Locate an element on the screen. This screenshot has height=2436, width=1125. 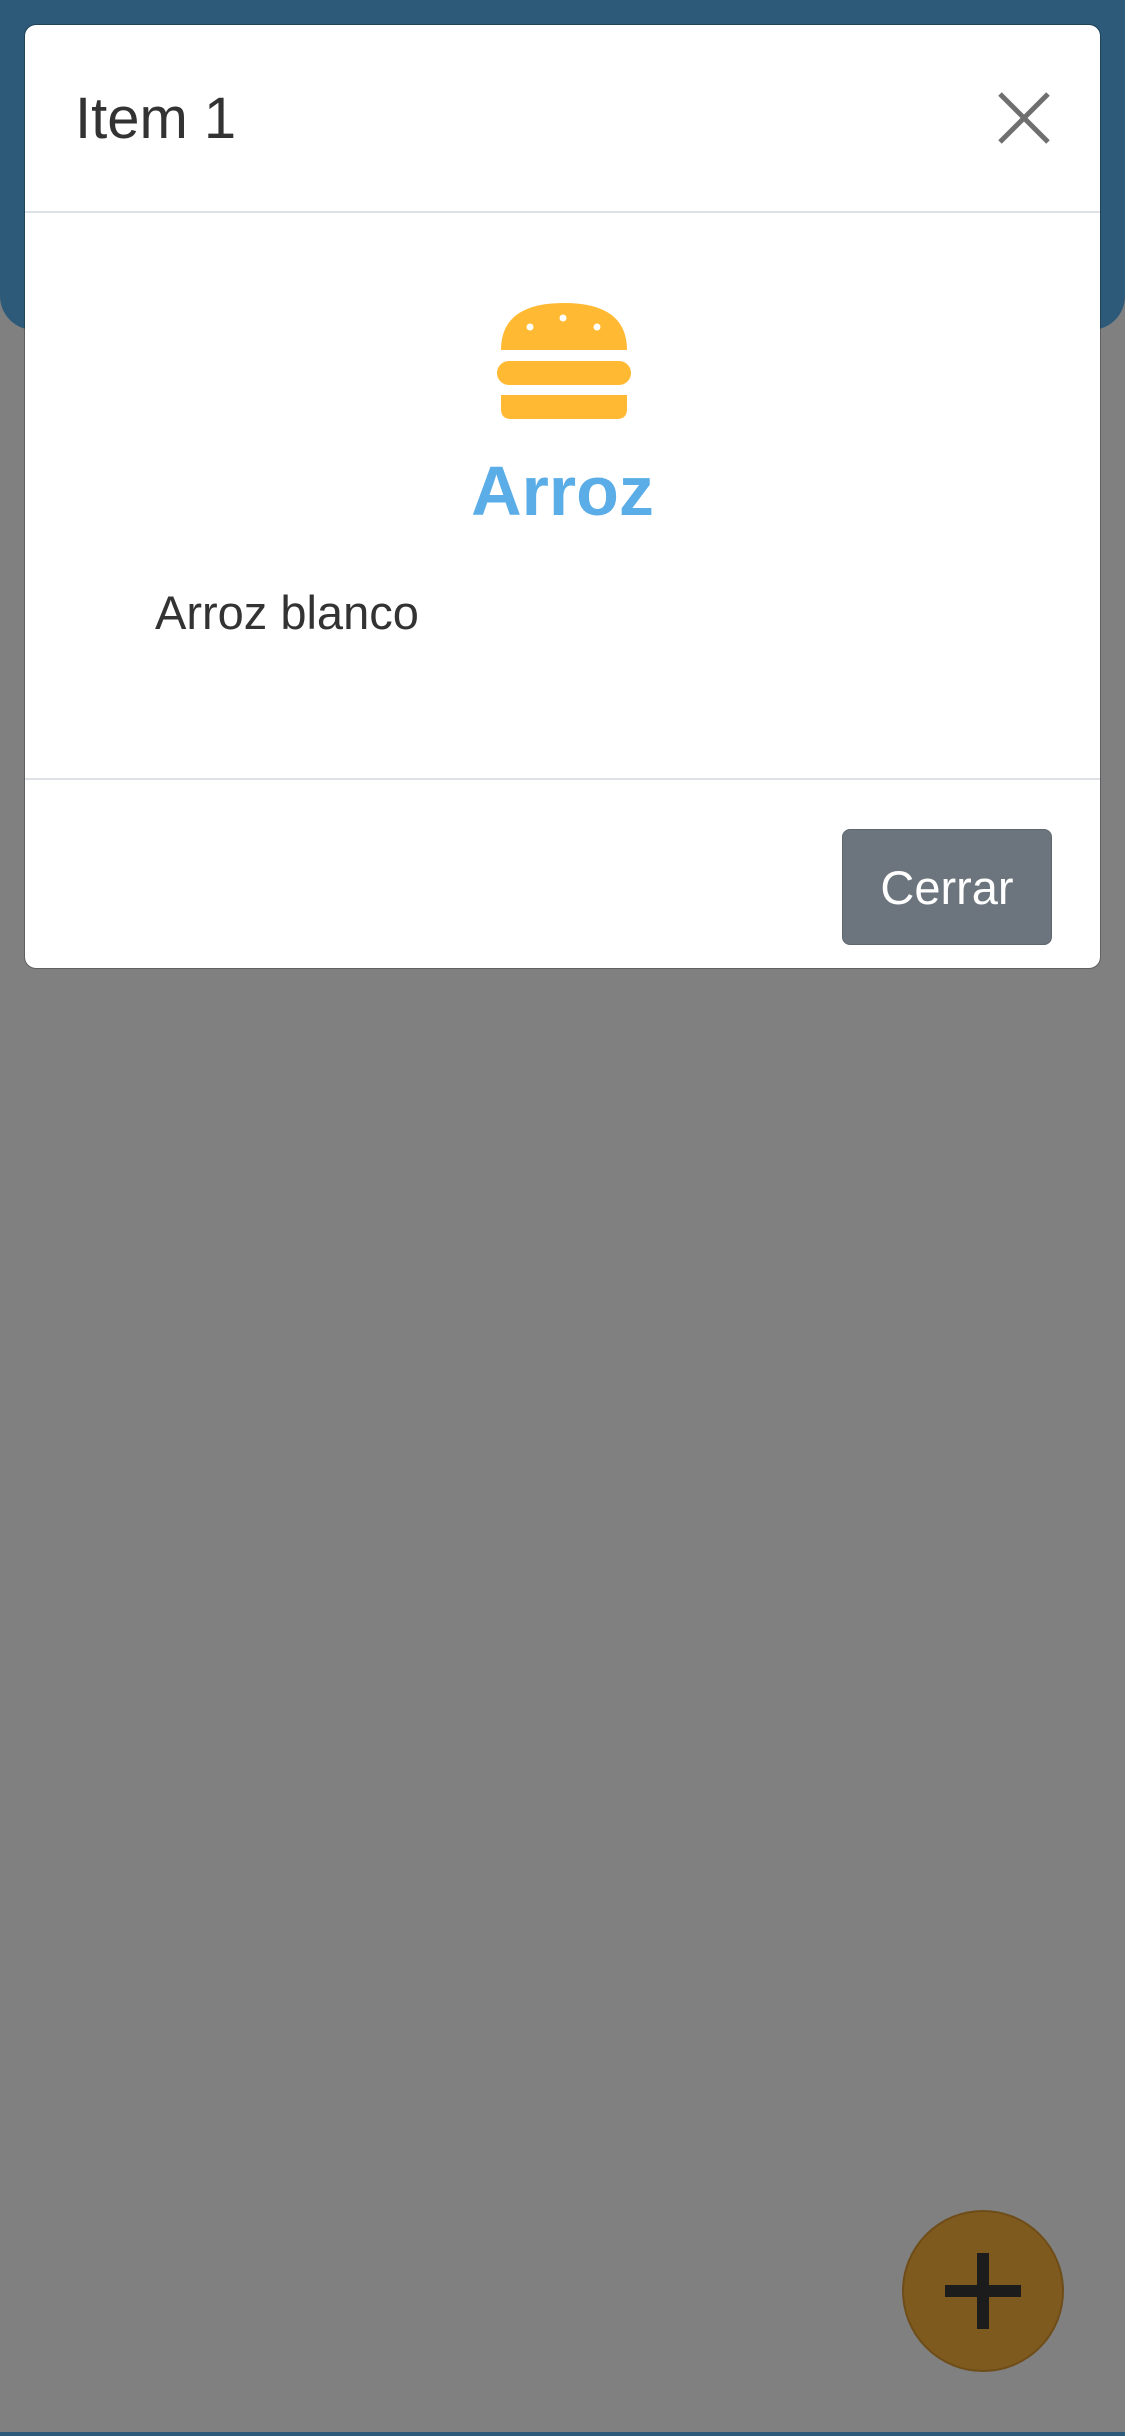
item-name: Arroz is located at coordinates (562, 491).